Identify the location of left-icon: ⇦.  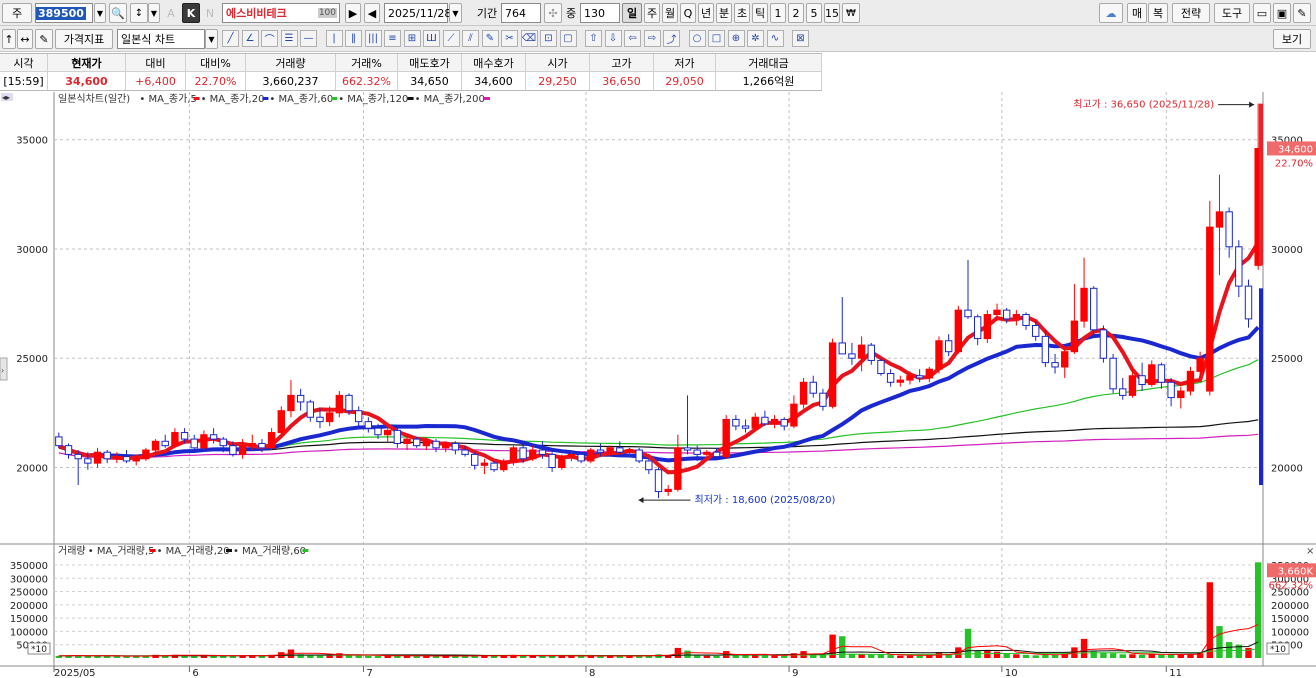
(632, 38).